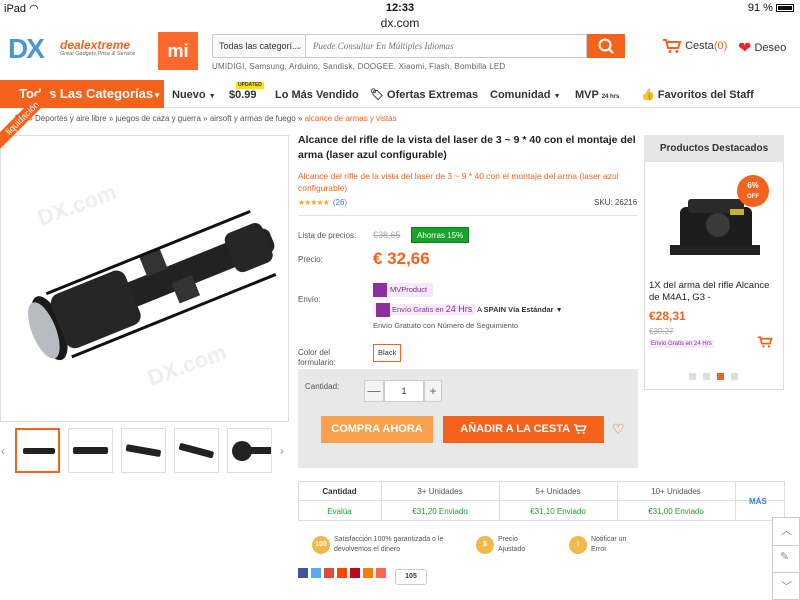 The width and height of the screenshot is (800, 600). Describe the element at coordinates (440, 511) in the screenshot. I see `table-cell: €31,20 Enviado` at that location.